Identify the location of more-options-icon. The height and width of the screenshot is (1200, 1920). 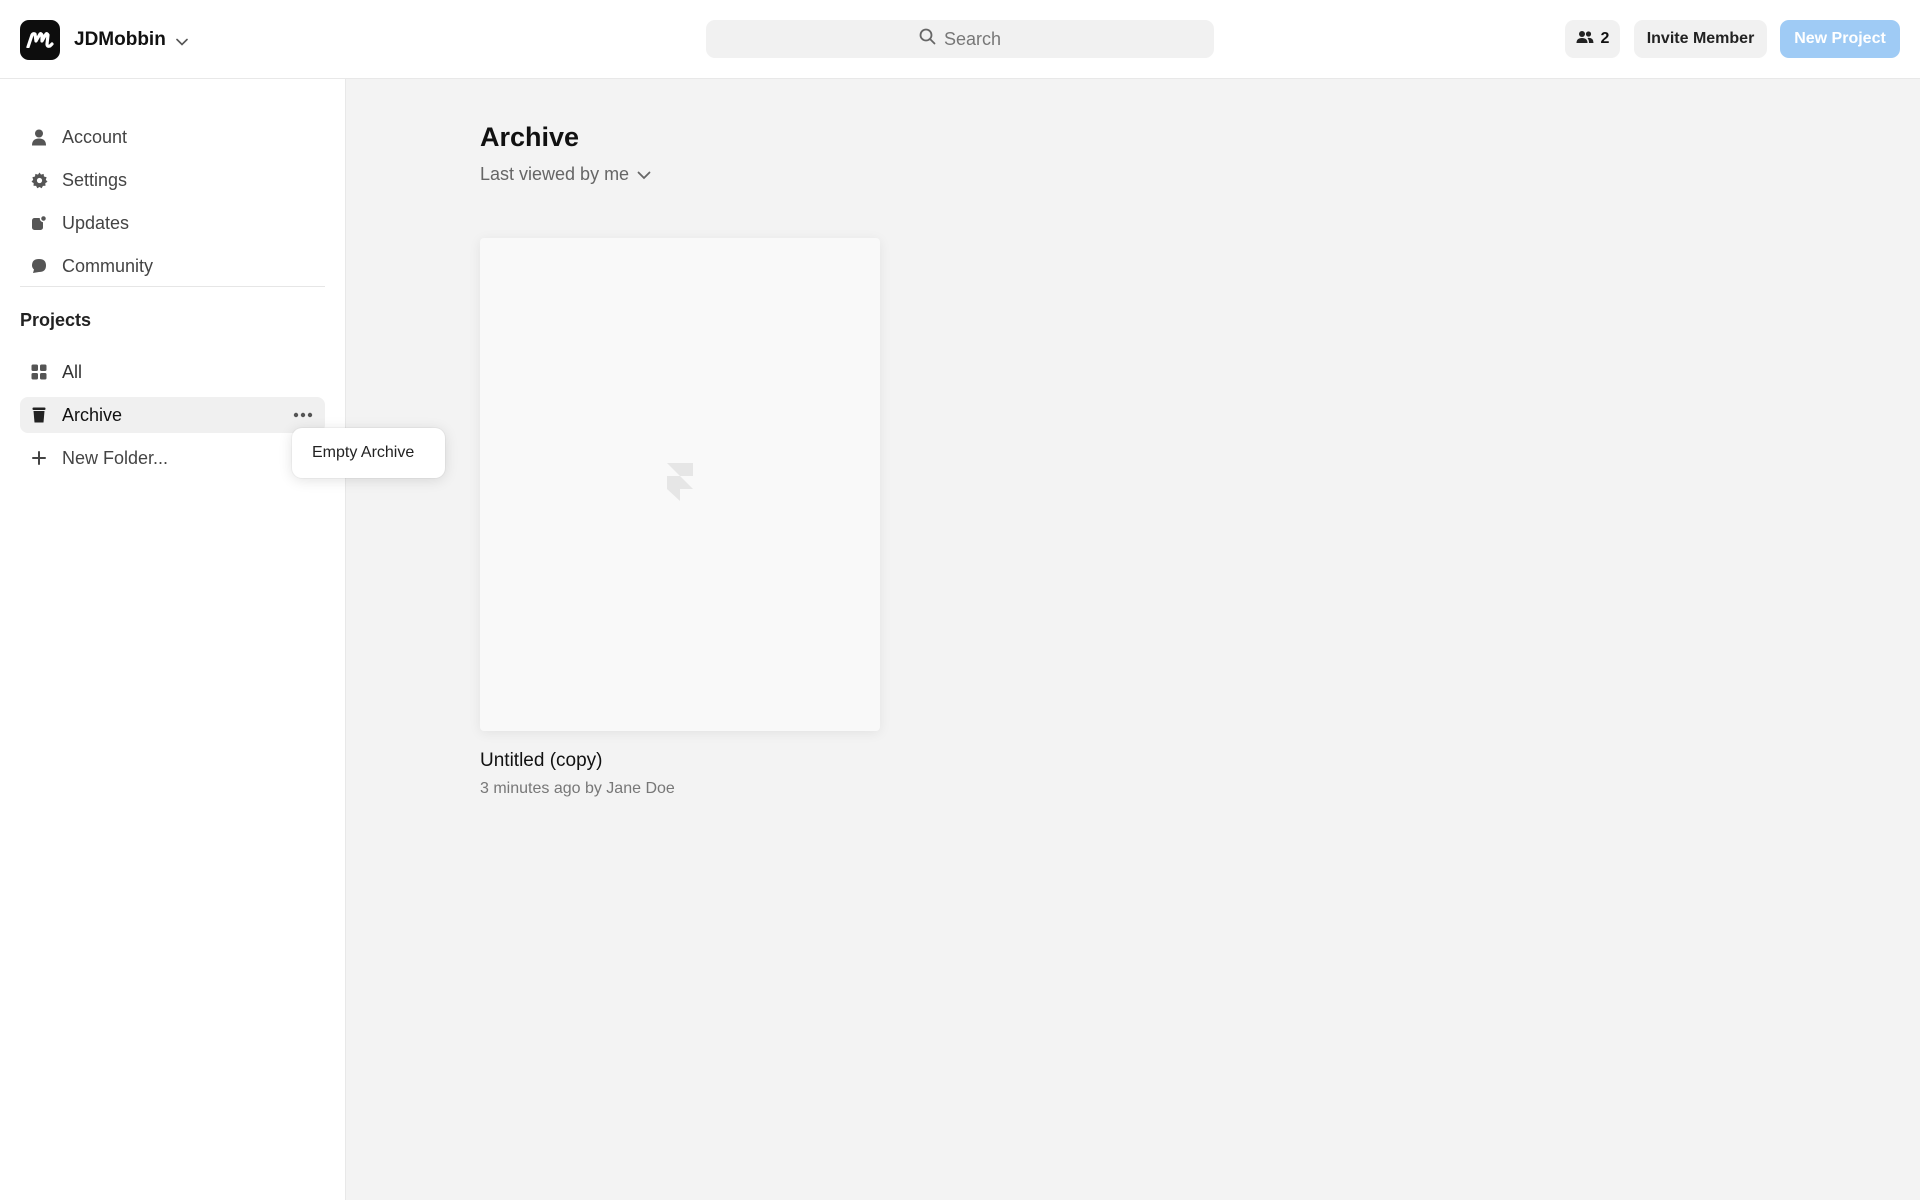
(303, 415).